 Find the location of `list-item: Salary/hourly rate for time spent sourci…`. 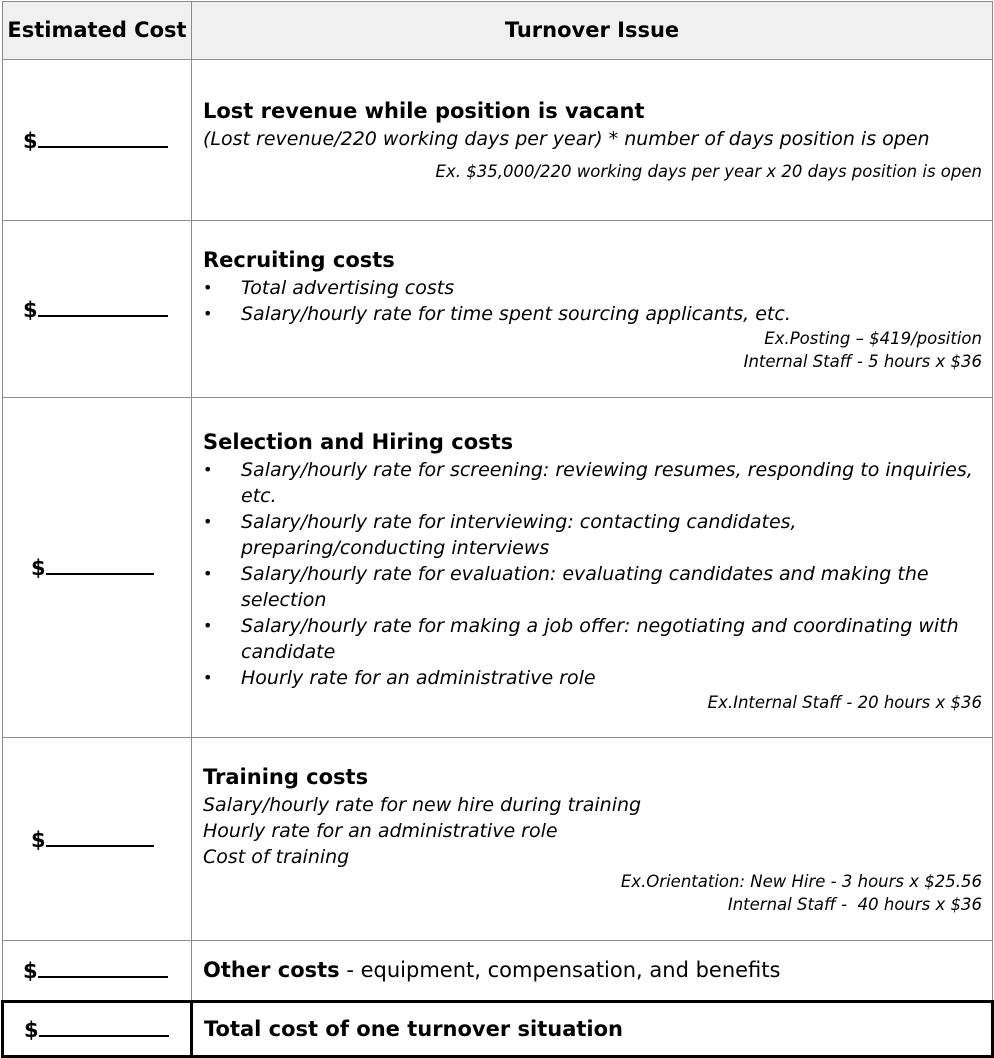

list-item: Salary/hourly rate for time spent sourci… is located at coordinates (592, 314).